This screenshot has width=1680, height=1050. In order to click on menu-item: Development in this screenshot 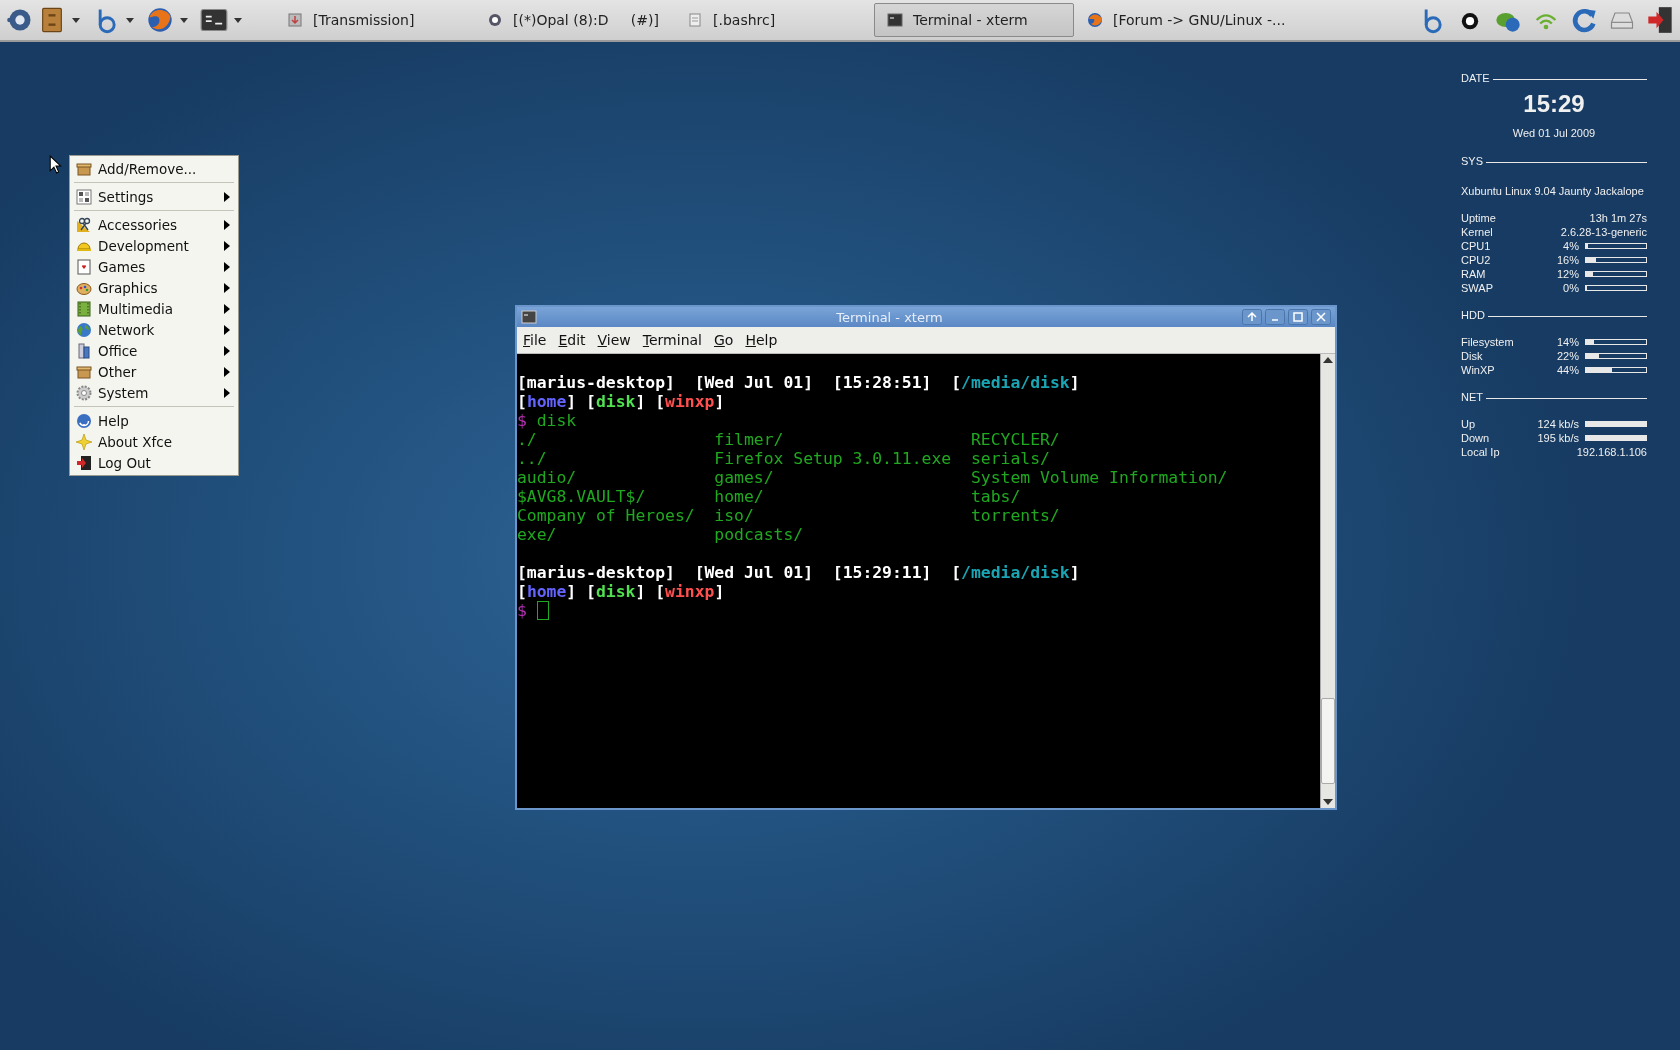, I will do `click(154, 245)`.